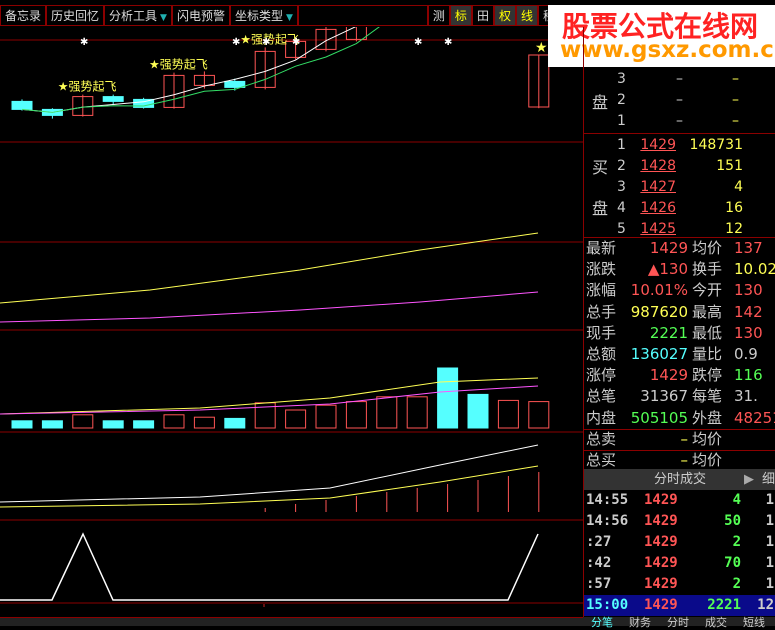 Image resolution: width=775 pixels, height=630 pixels. I want to click on line-button: 线, so click(526, 15).